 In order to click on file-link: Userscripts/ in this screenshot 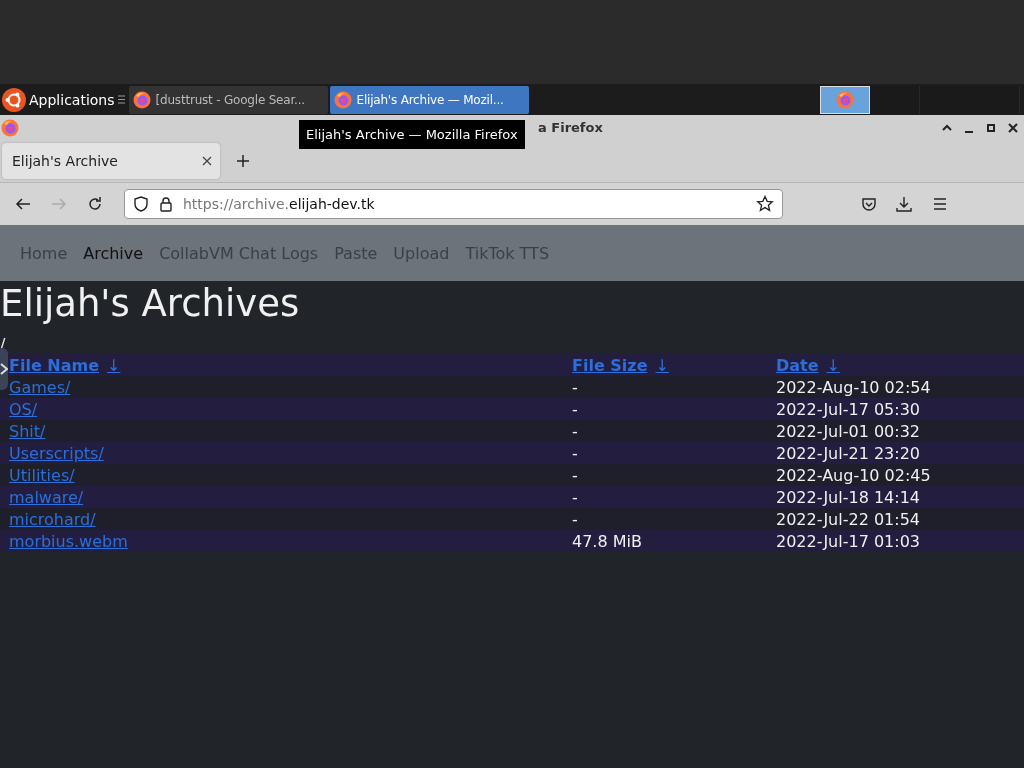, I will do `click(56, 453)`.